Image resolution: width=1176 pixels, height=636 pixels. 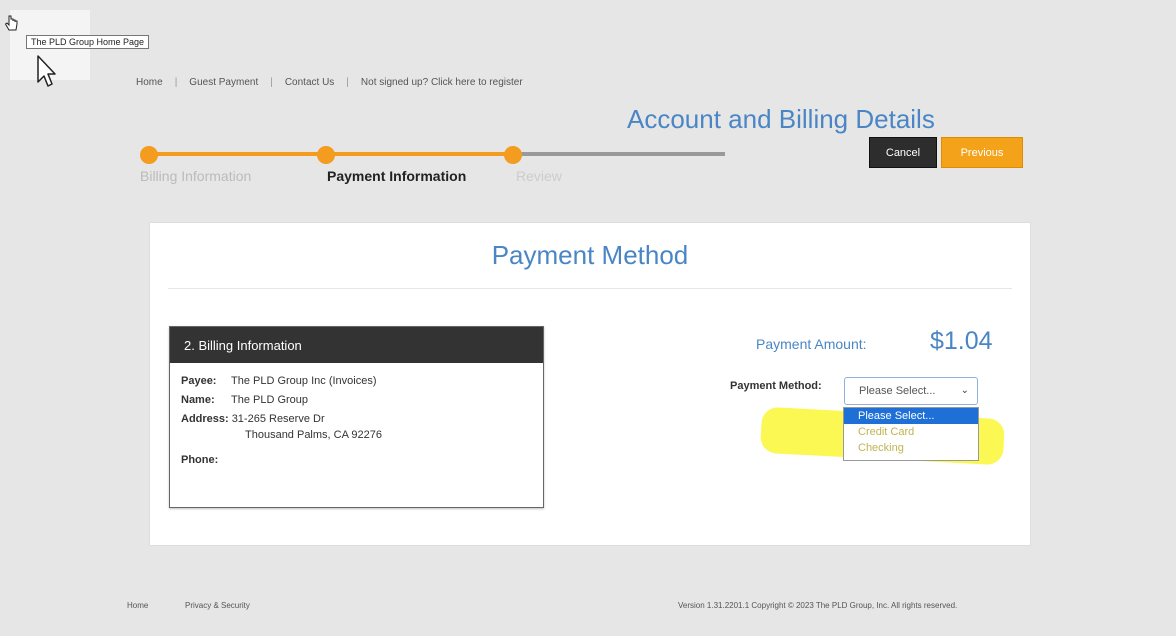 I want to click on hand-pointer-icon, so click(x=11, y=23).